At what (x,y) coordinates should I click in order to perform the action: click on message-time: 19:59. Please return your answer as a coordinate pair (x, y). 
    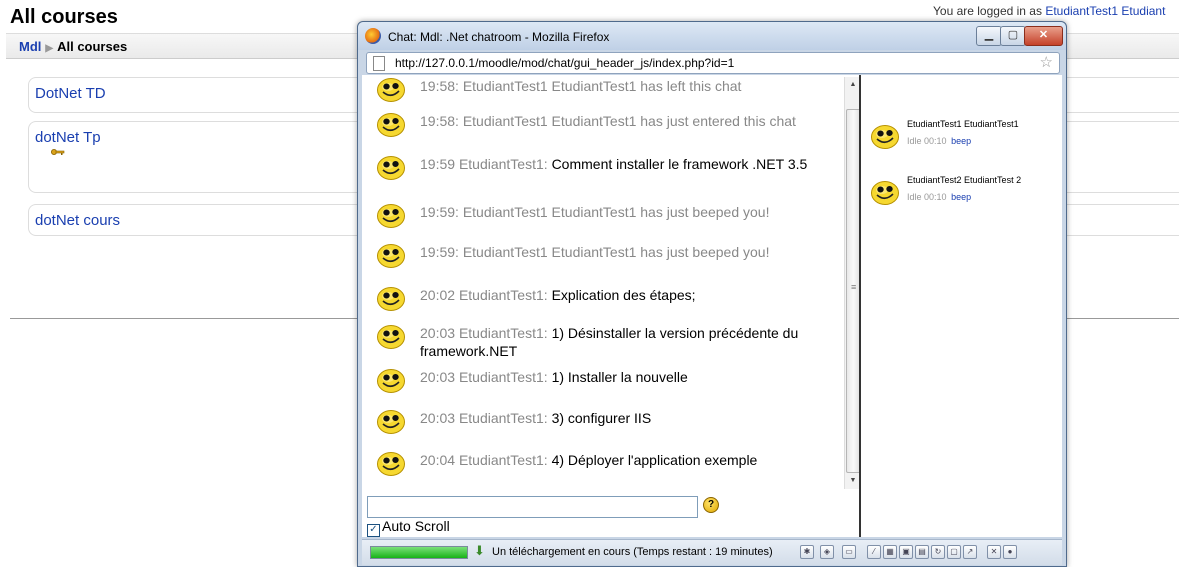
    Looking at the image, I should click on (438, 164).